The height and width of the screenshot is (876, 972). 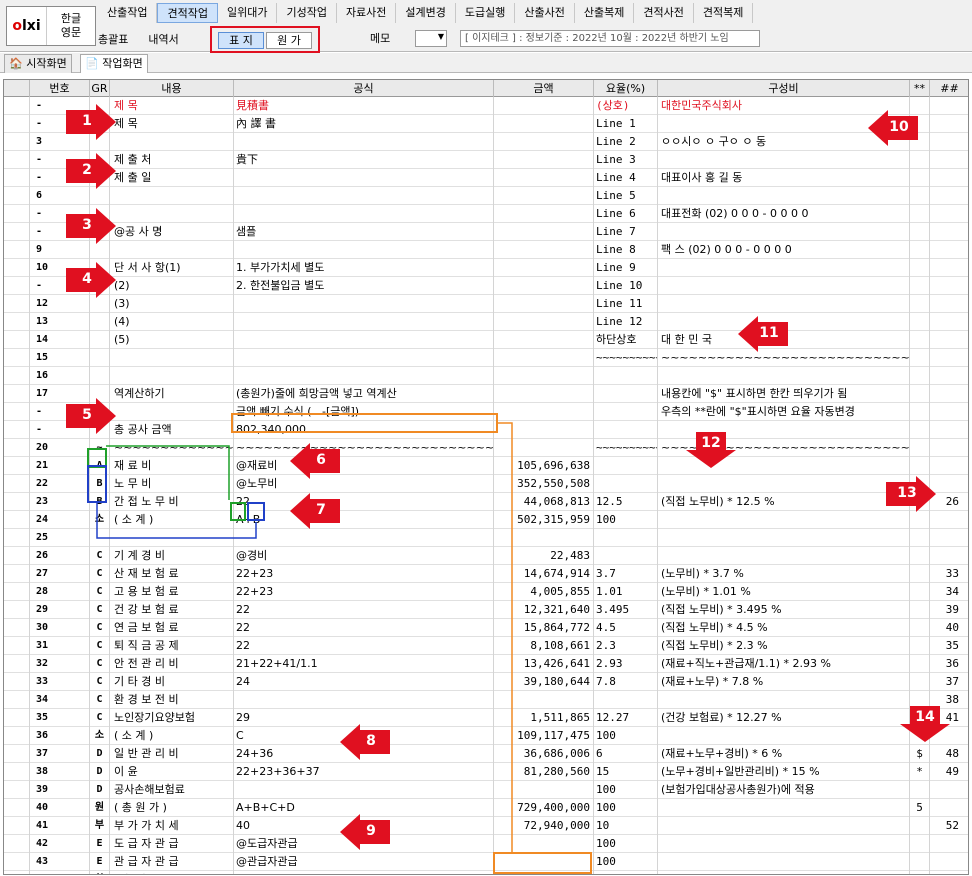 What do you see at coordinates (626, 718) in the screenshot?
I see `cell-rate: 12.27` at bounding box center [626, 718].